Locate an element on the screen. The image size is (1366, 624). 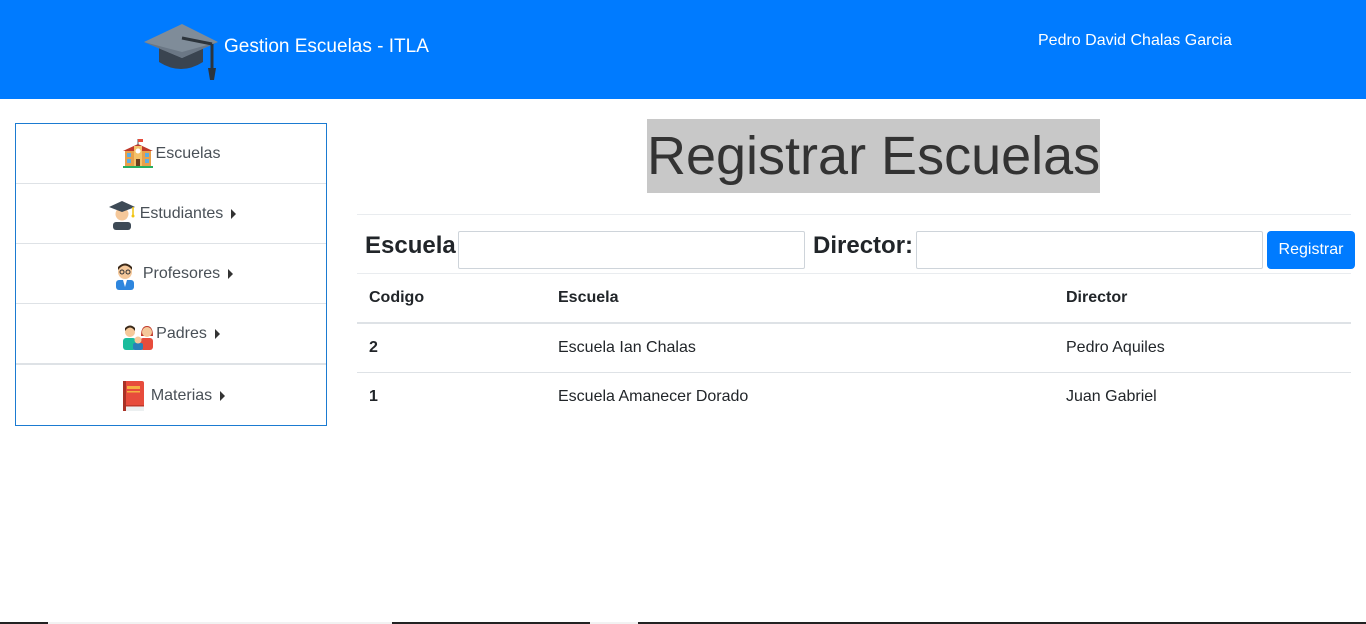
cell-codigo: 1 is located at coordinates (373, 396).